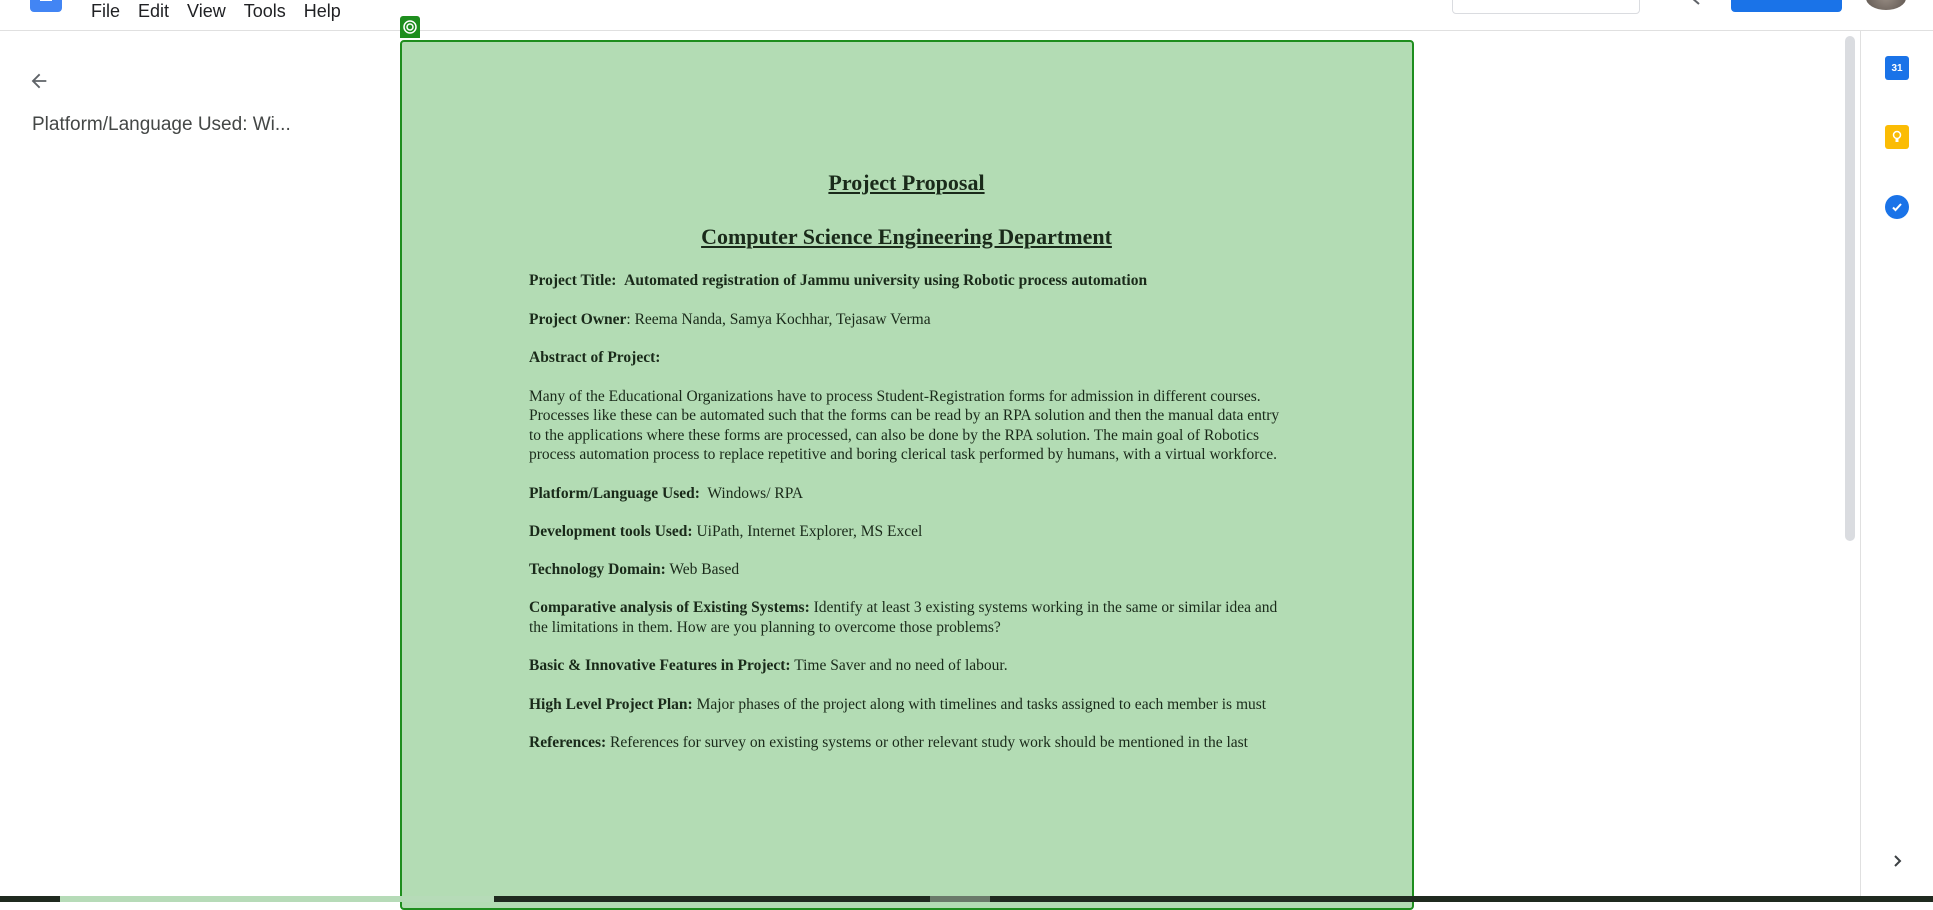  Describe the element at coordinates (704, 569) in the screenshot. I see `domain-value: Web Based` at that location.